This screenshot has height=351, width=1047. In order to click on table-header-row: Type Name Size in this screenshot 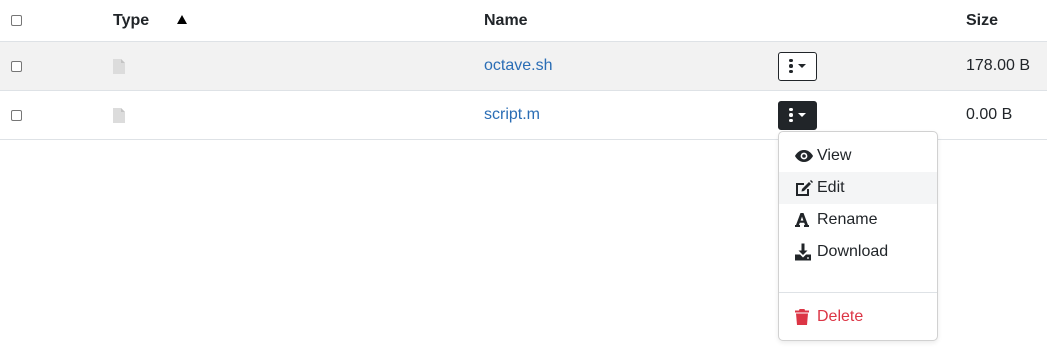, I will do `click(523, 21)`.